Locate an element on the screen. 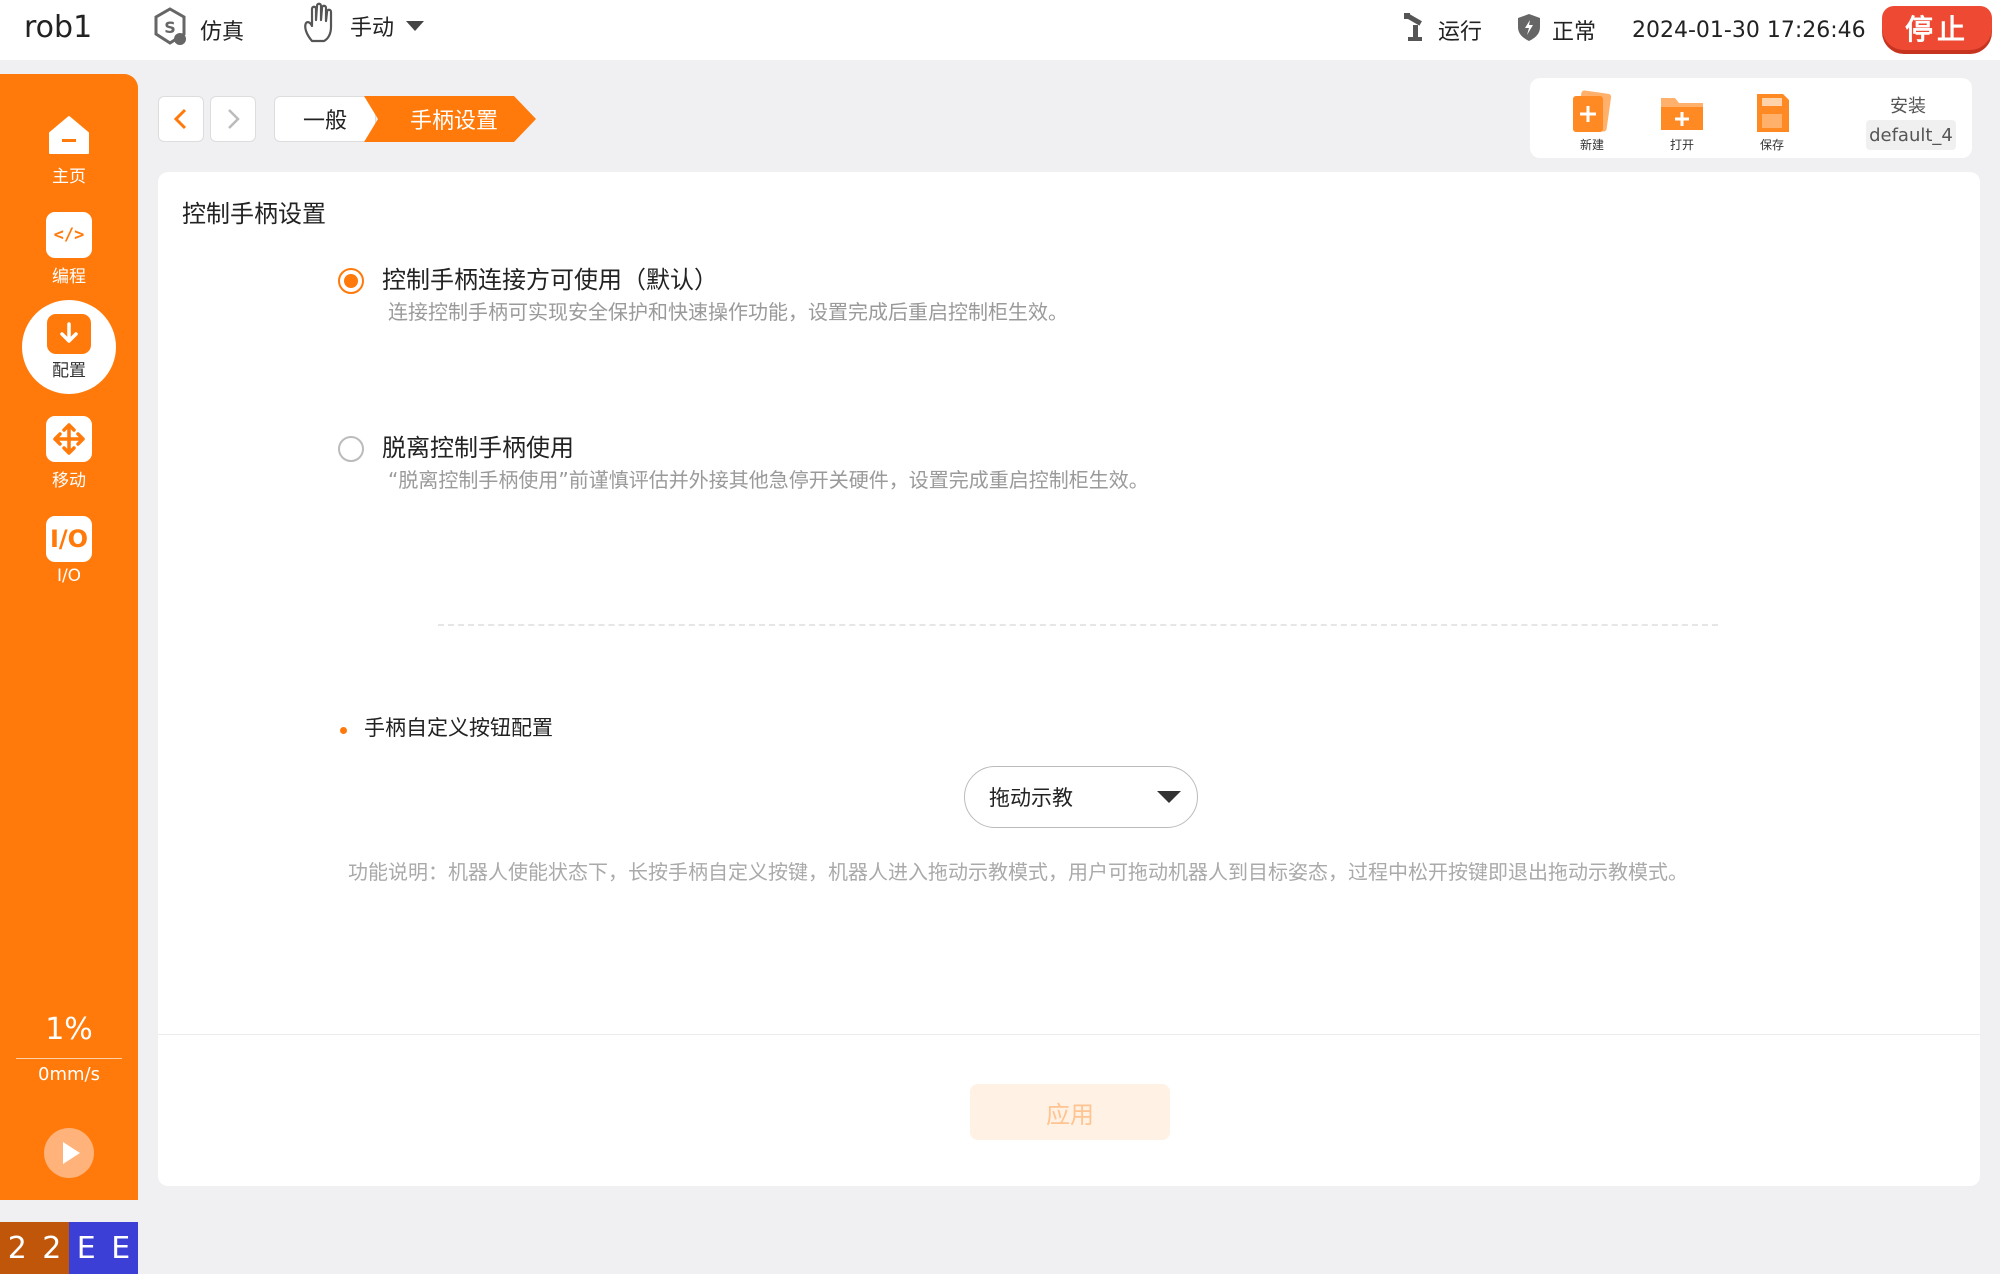 This screenshot has width=2000, height=1274. play-button is located at coordinates (69, 1153).